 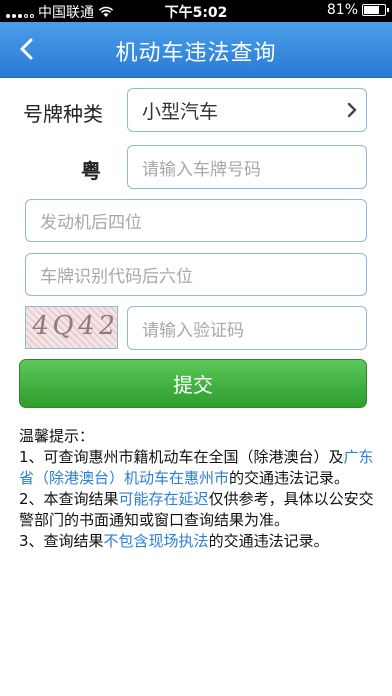 What do you see at coordinates (91, 223) in the screenshot?
I see `engine-number-placeholder: 发动机后四位` at bounding box center [91, 223].